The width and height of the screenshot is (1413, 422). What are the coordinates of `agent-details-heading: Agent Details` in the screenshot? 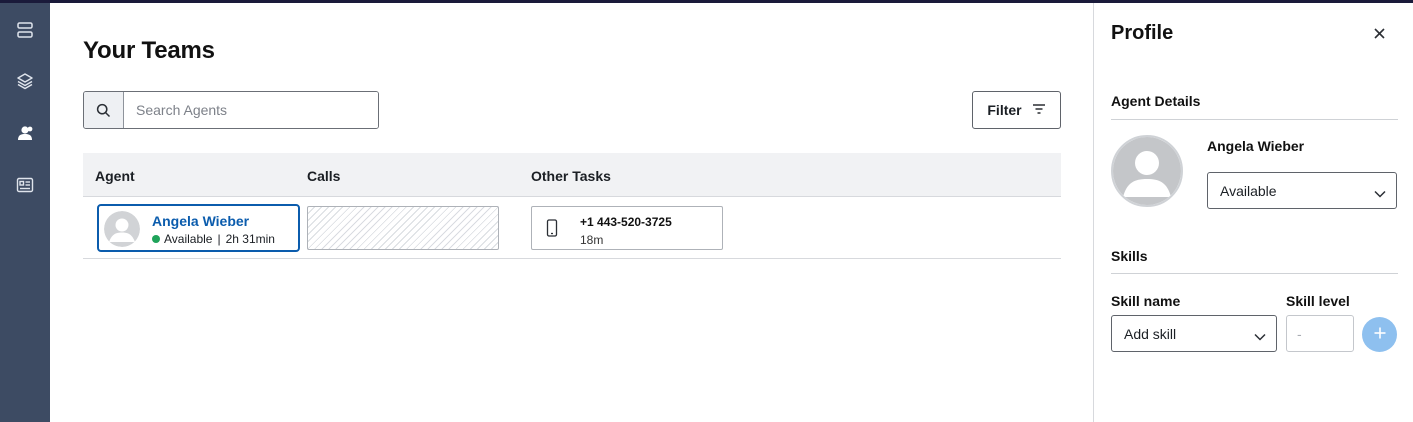 It's located at (1156, 101).